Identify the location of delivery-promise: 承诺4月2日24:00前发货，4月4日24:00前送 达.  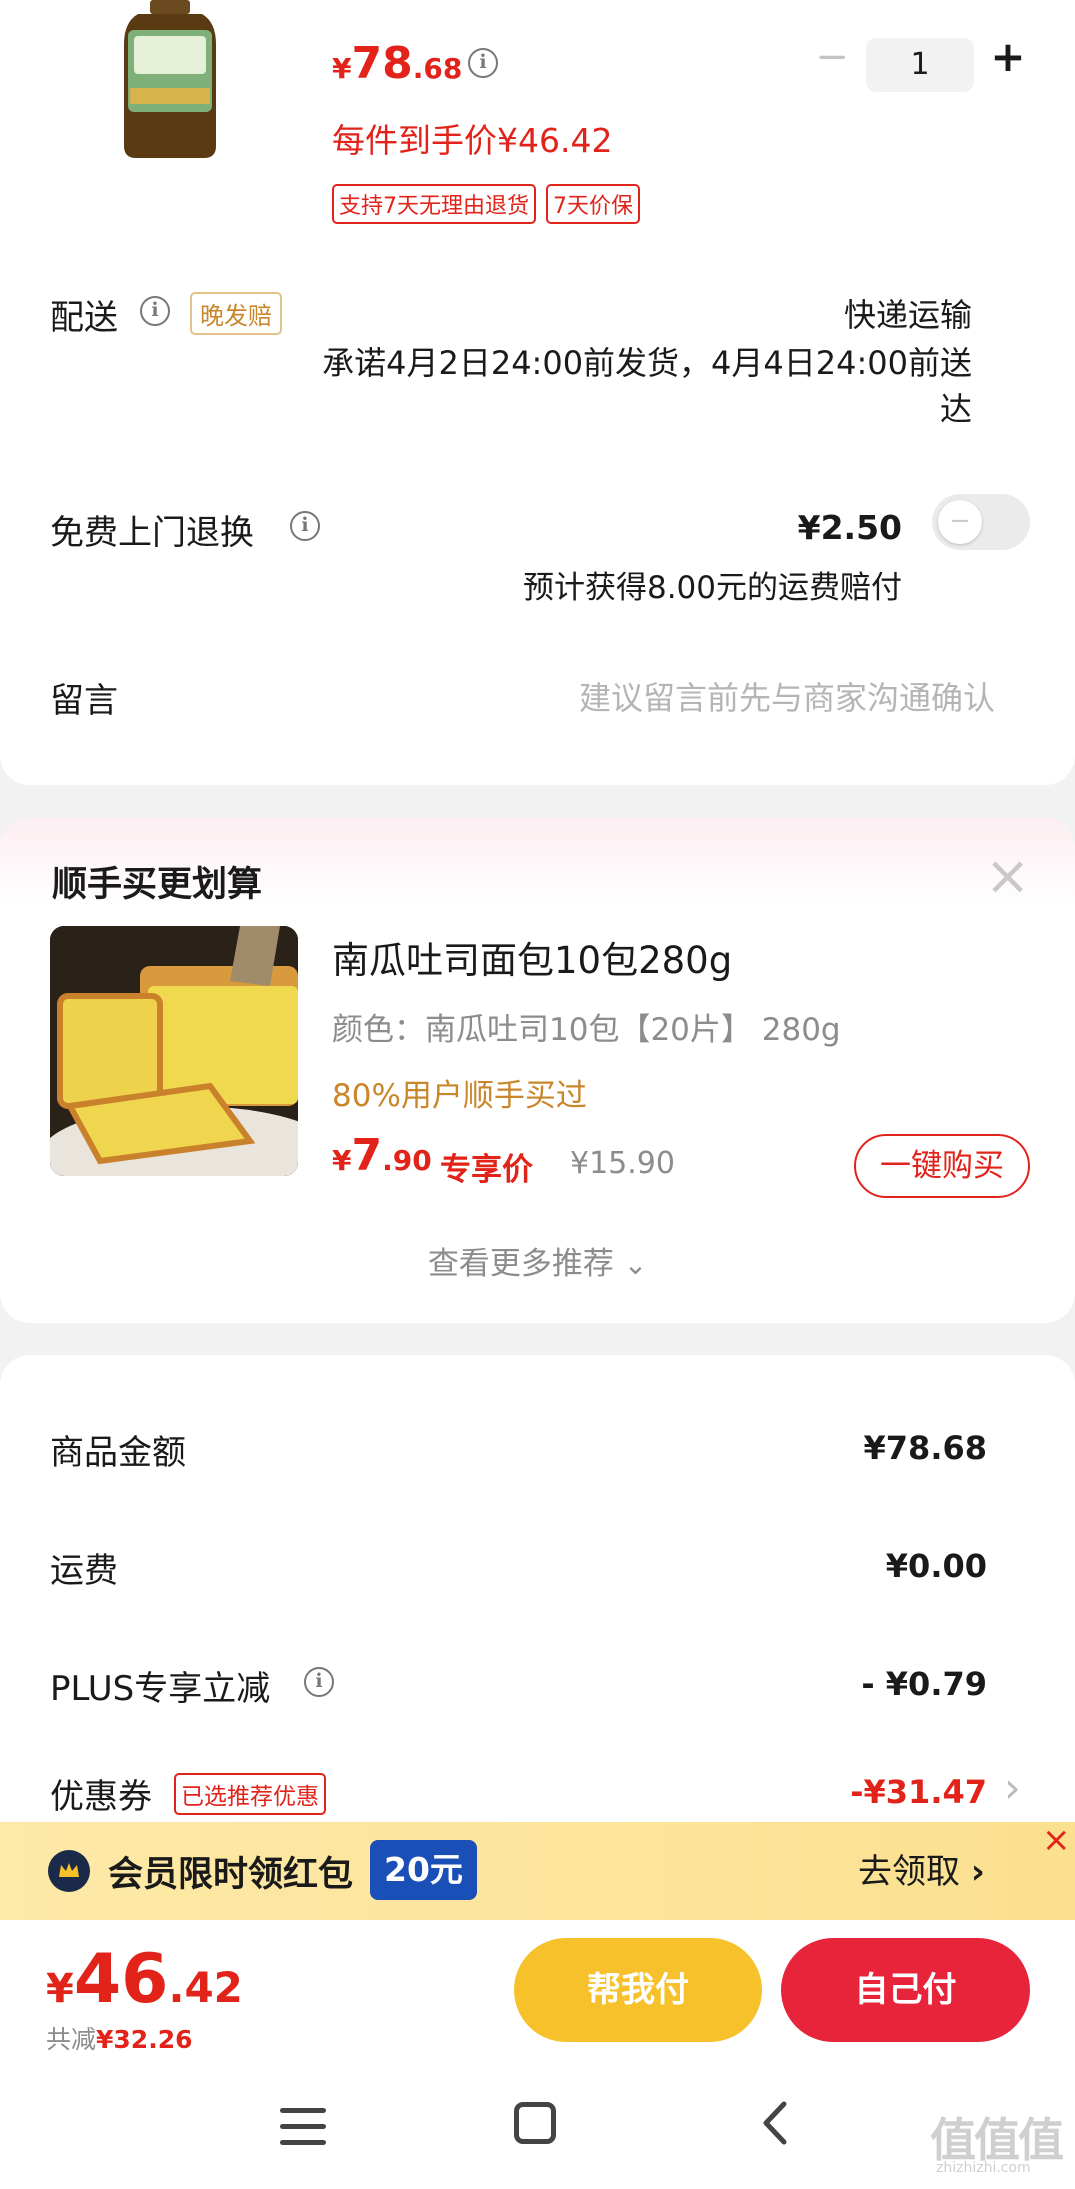
(647, 386).